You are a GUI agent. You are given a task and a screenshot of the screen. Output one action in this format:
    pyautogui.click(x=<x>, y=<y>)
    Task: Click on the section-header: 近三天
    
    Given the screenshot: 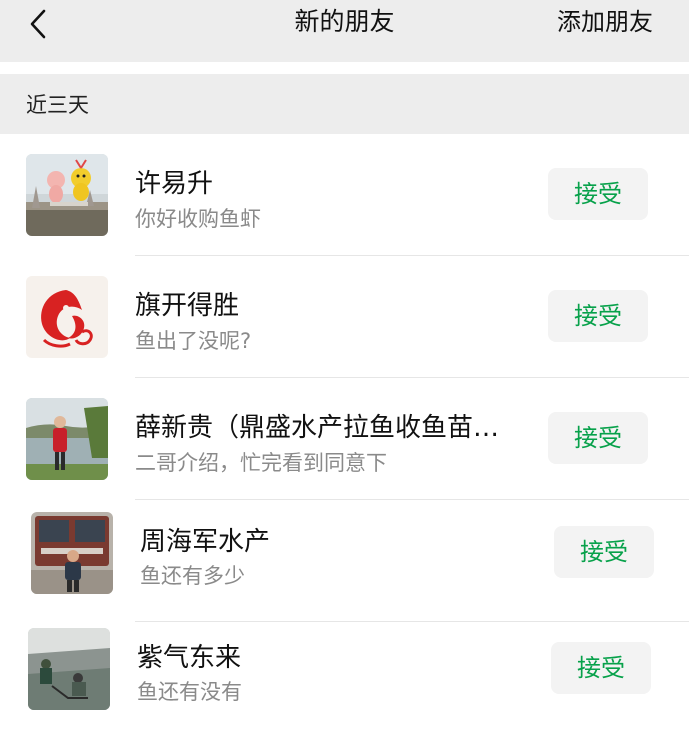 What is the action you would take?
    pyautogui.click(x=344, y=104)
    